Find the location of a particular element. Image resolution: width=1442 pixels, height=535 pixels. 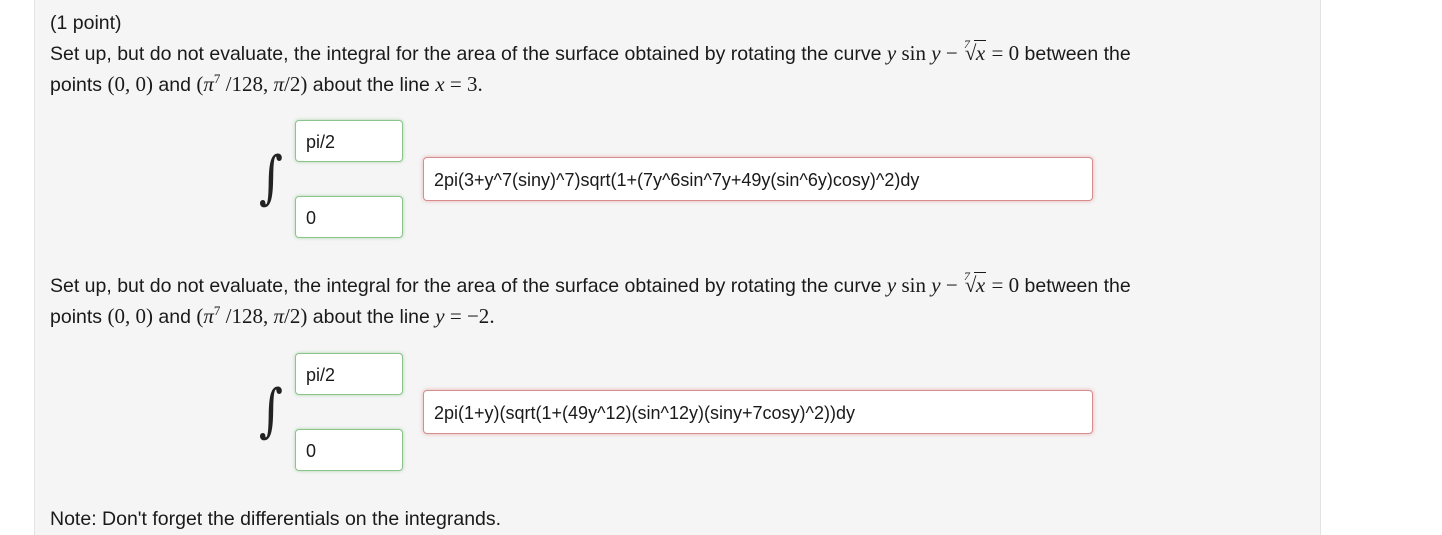

part2-start-point: (0, 0) is located at coordinates (130, 316).